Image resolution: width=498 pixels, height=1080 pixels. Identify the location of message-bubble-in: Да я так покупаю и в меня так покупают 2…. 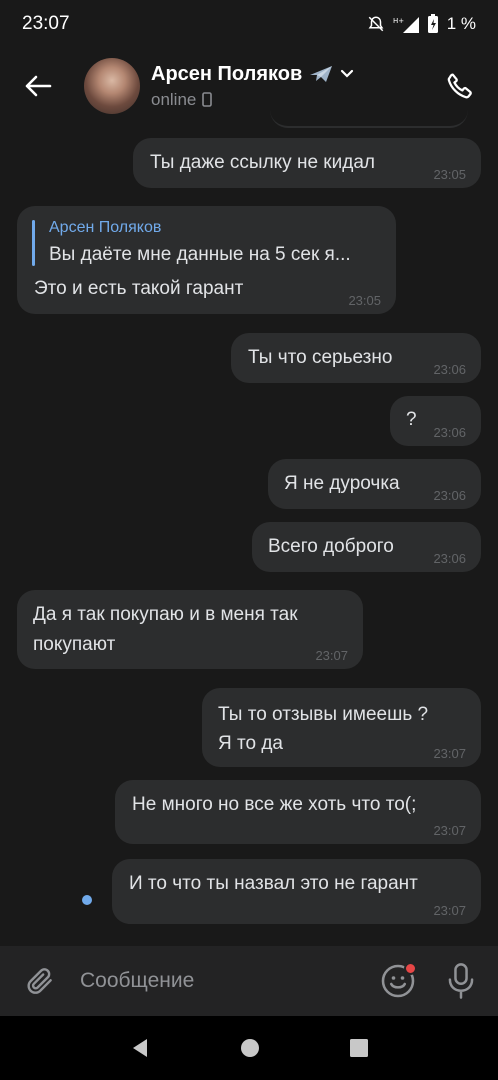
(190, 629).